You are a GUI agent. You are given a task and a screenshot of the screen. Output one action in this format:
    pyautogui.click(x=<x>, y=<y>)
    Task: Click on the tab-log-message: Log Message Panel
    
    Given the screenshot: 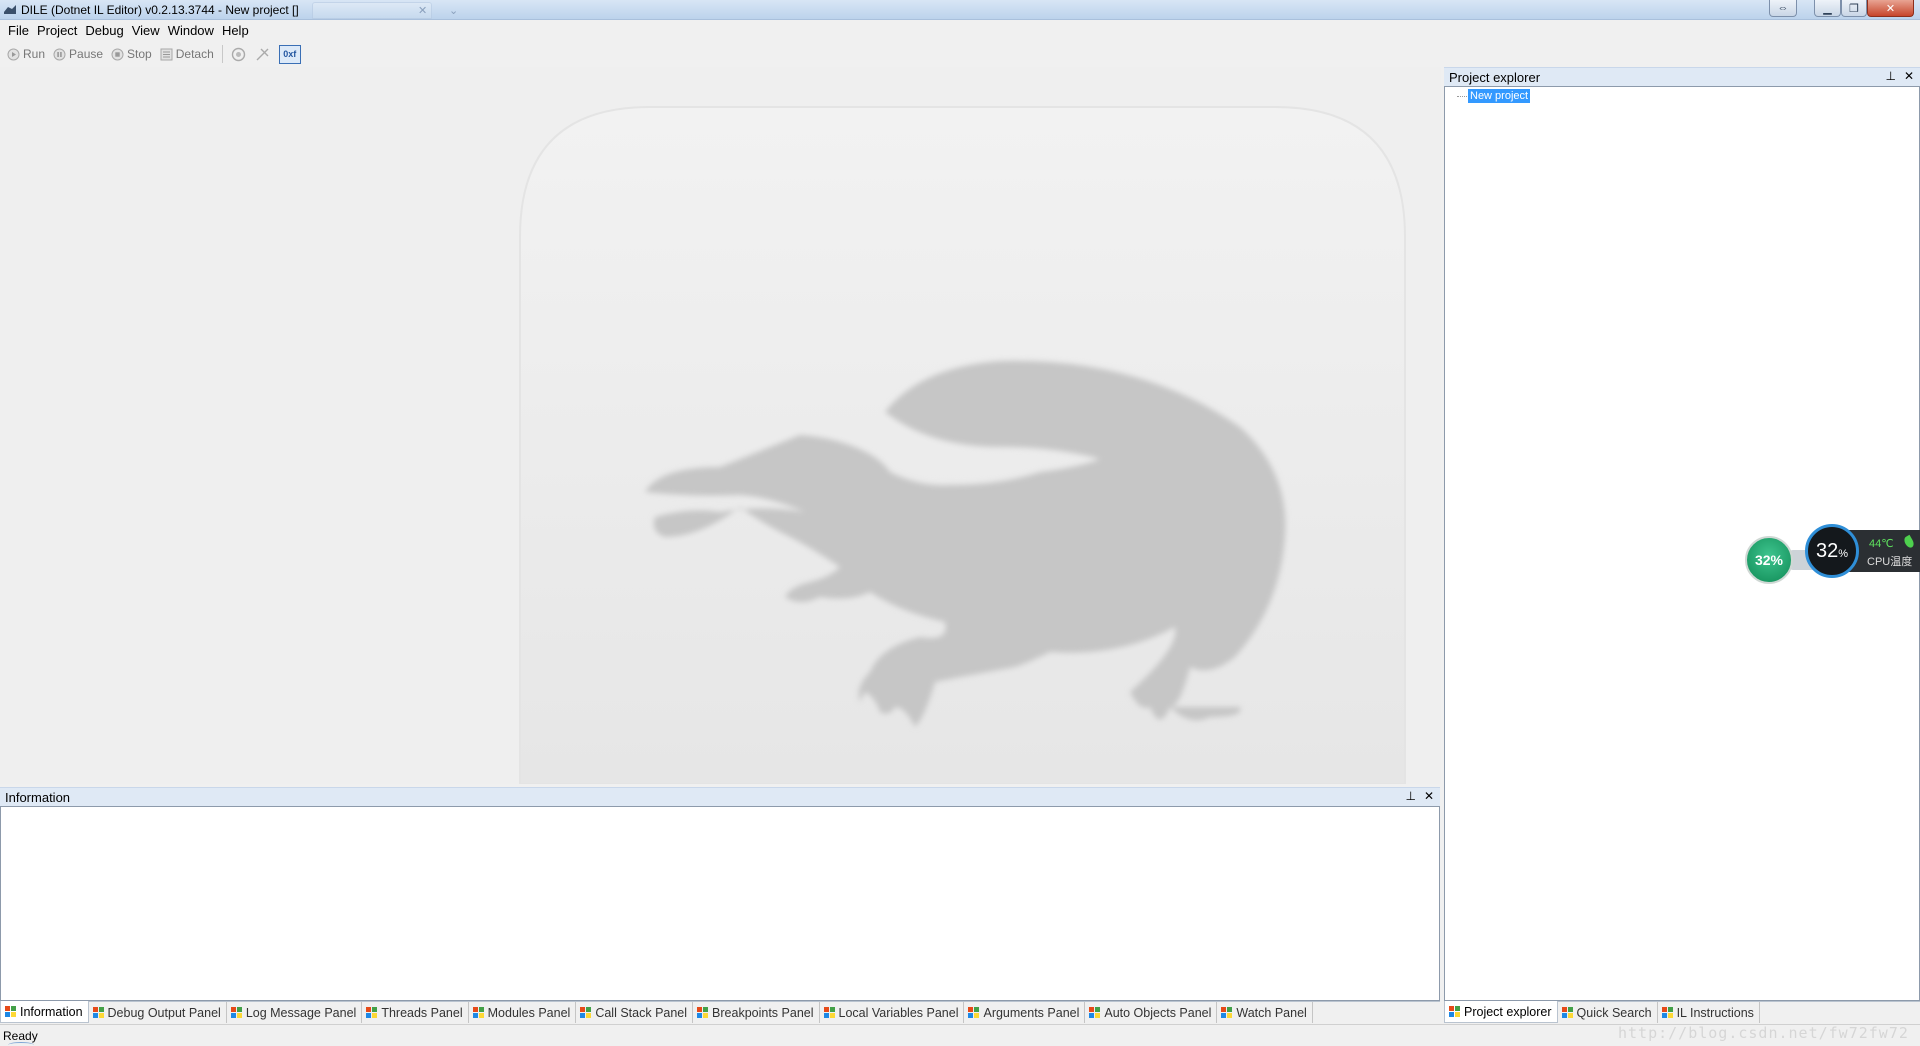 What is the action you would take?
    pyautogui.click(x=295, y=1012)
    